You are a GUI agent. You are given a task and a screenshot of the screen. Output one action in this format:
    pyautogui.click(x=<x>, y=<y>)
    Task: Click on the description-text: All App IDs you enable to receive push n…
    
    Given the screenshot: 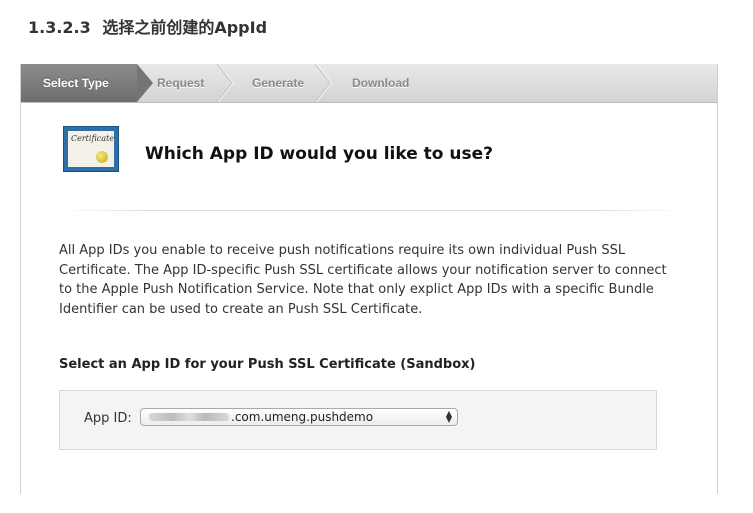 What is the action you would take?
    pyautogui.click(x=363, y=280)
    